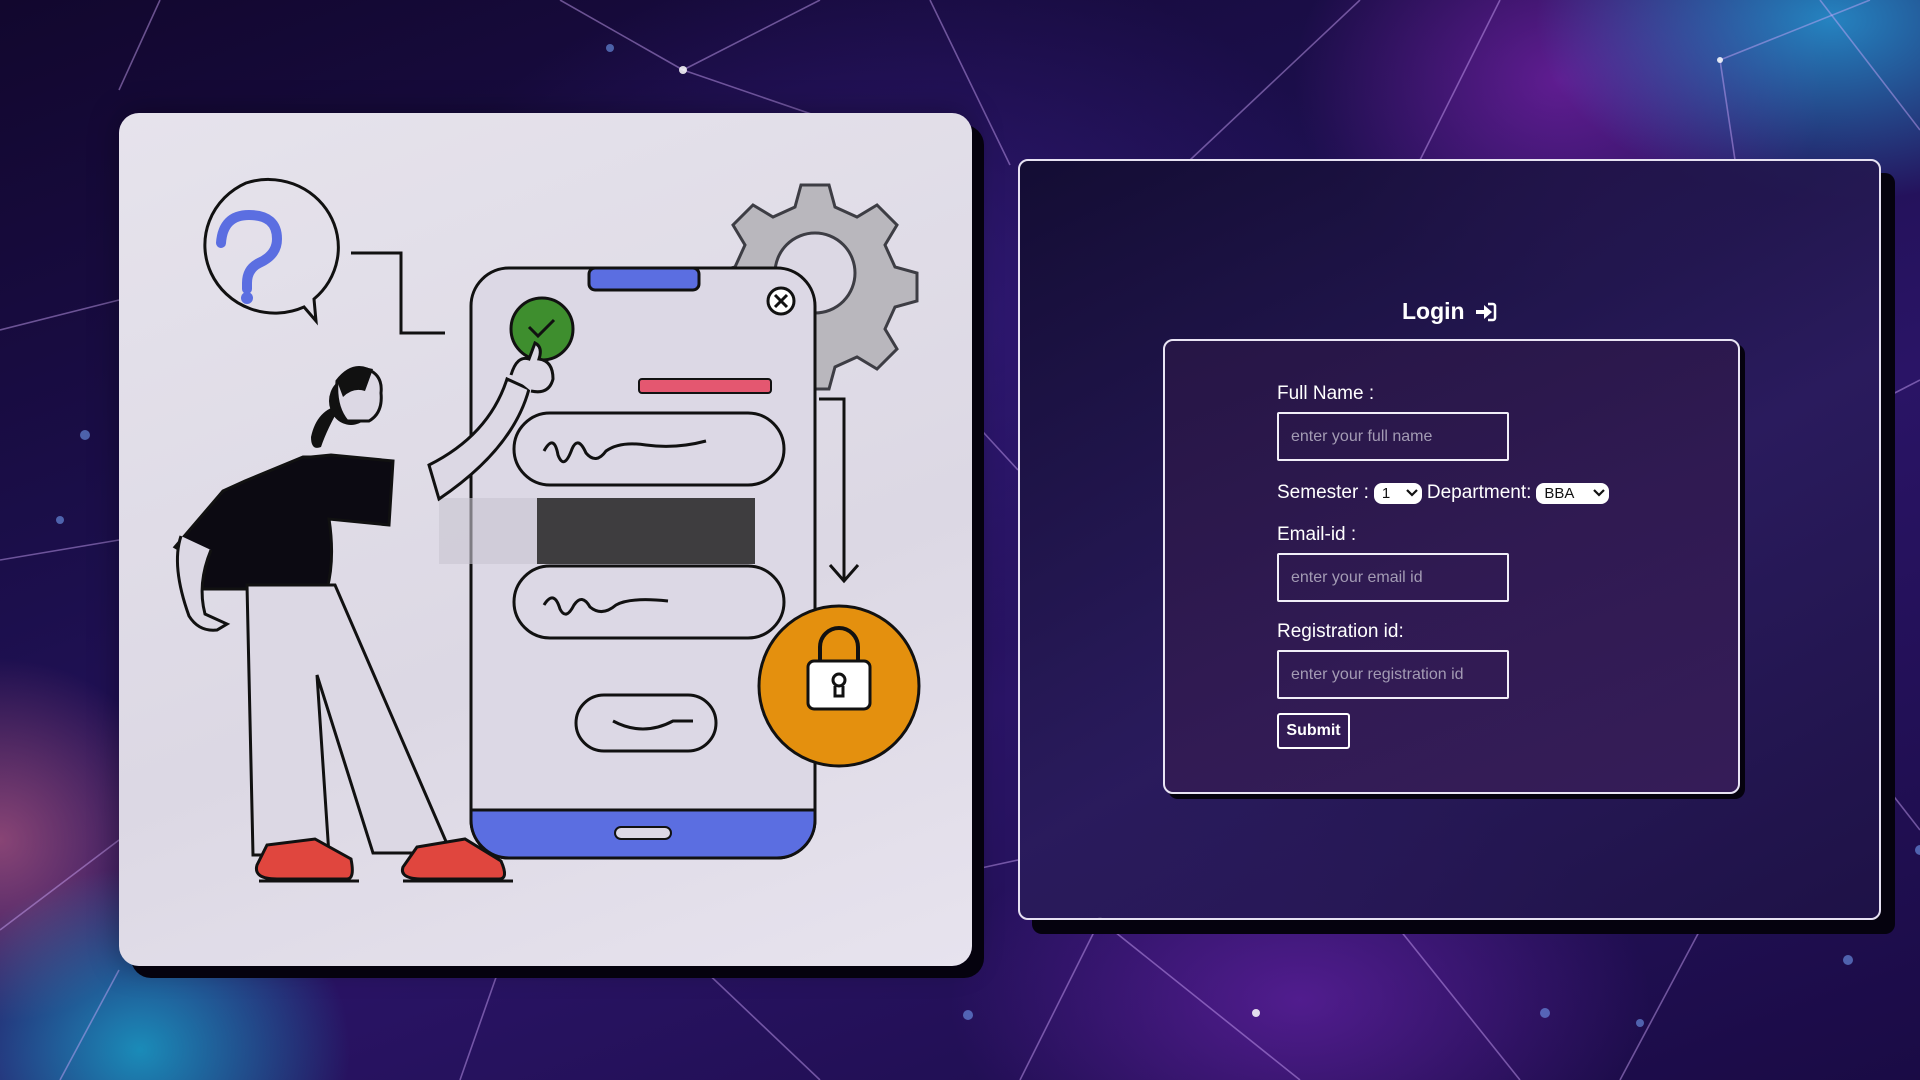 This screenshot has height=1080, width=1920. Describe the element at coordinates (1559, 493) in the screenshot. I see `department-value: BBA` at that location.